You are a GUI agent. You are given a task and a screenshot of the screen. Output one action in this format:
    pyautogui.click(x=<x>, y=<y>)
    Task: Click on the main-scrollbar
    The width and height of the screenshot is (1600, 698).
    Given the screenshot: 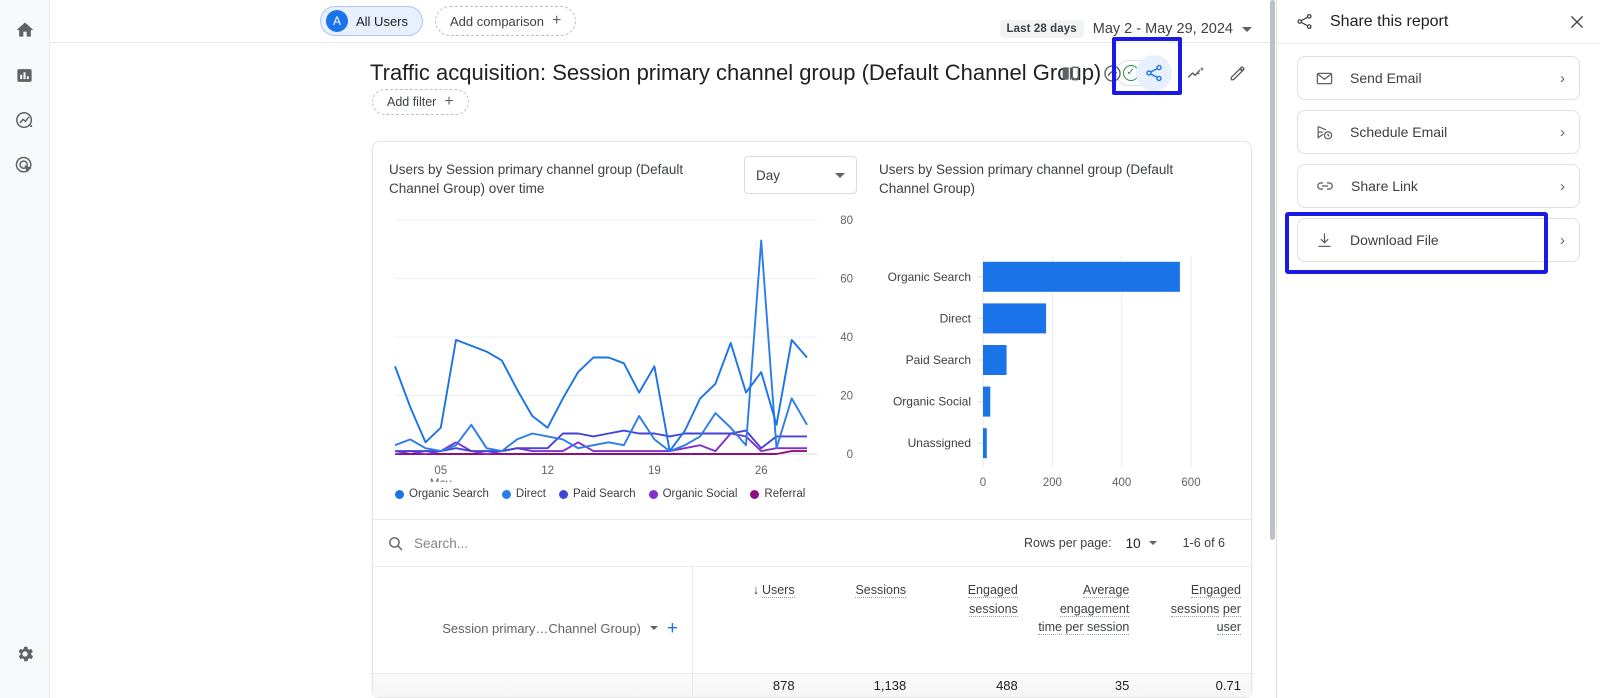 What is the action you would take?
    pyautogui.click(x=1272, y=349)
    